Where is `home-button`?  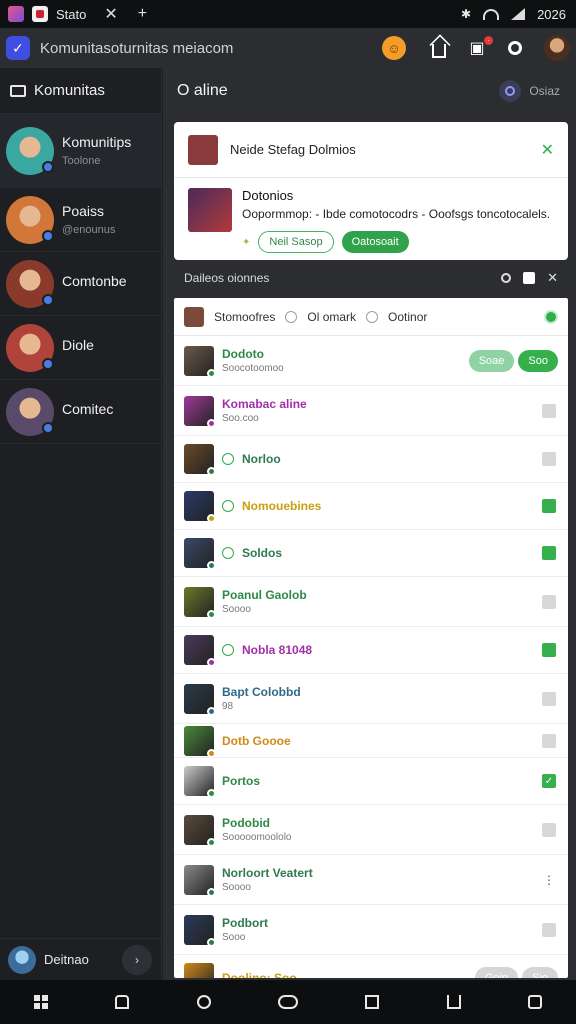 home-button is located at coordinates (439, 48).